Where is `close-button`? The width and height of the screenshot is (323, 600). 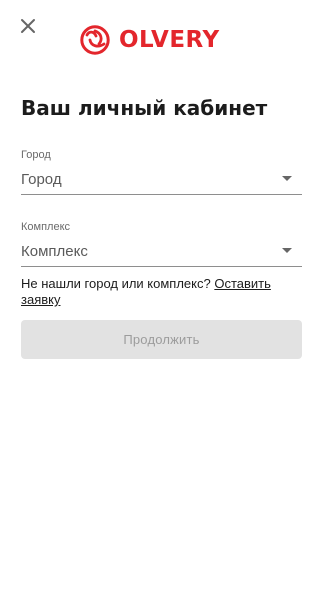 close-button is located at coordinates (28, 26).